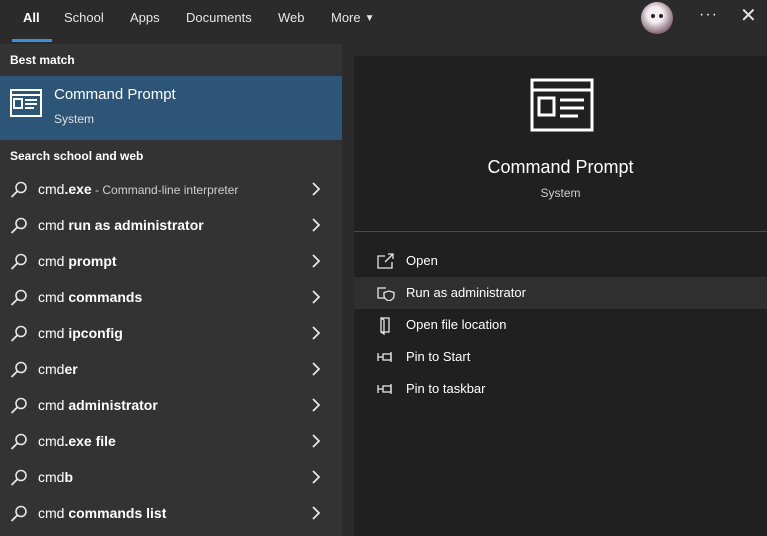  Describe the element at coordinates (560, 357) in the screenshot. I see `pin-to-start-action: Pin to Start` at that location.